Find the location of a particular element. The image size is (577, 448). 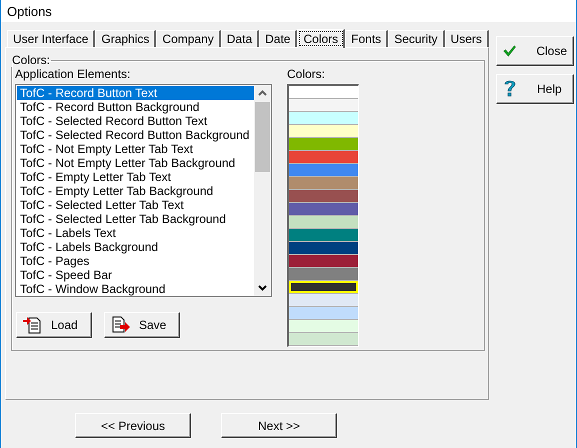

list-item: TofC - Selected Record Button Background is located at coordinates (135, 135).